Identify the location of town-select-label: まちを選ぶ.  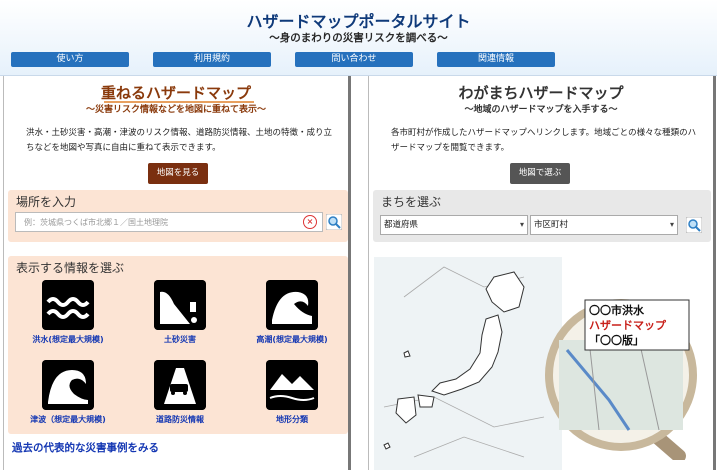
(411, 202).